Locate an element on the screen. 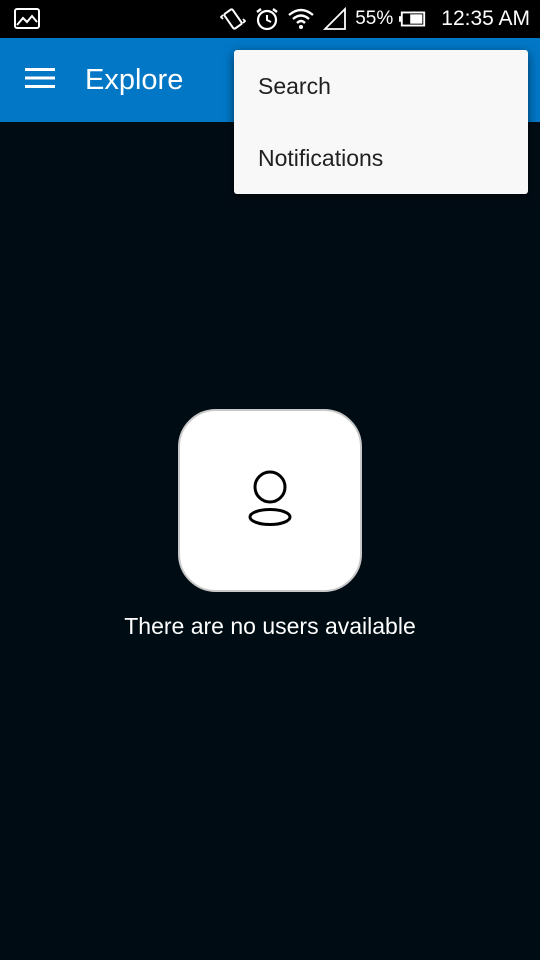 The image size is (540, 960). user-icon is located at coordinates (270, 500).